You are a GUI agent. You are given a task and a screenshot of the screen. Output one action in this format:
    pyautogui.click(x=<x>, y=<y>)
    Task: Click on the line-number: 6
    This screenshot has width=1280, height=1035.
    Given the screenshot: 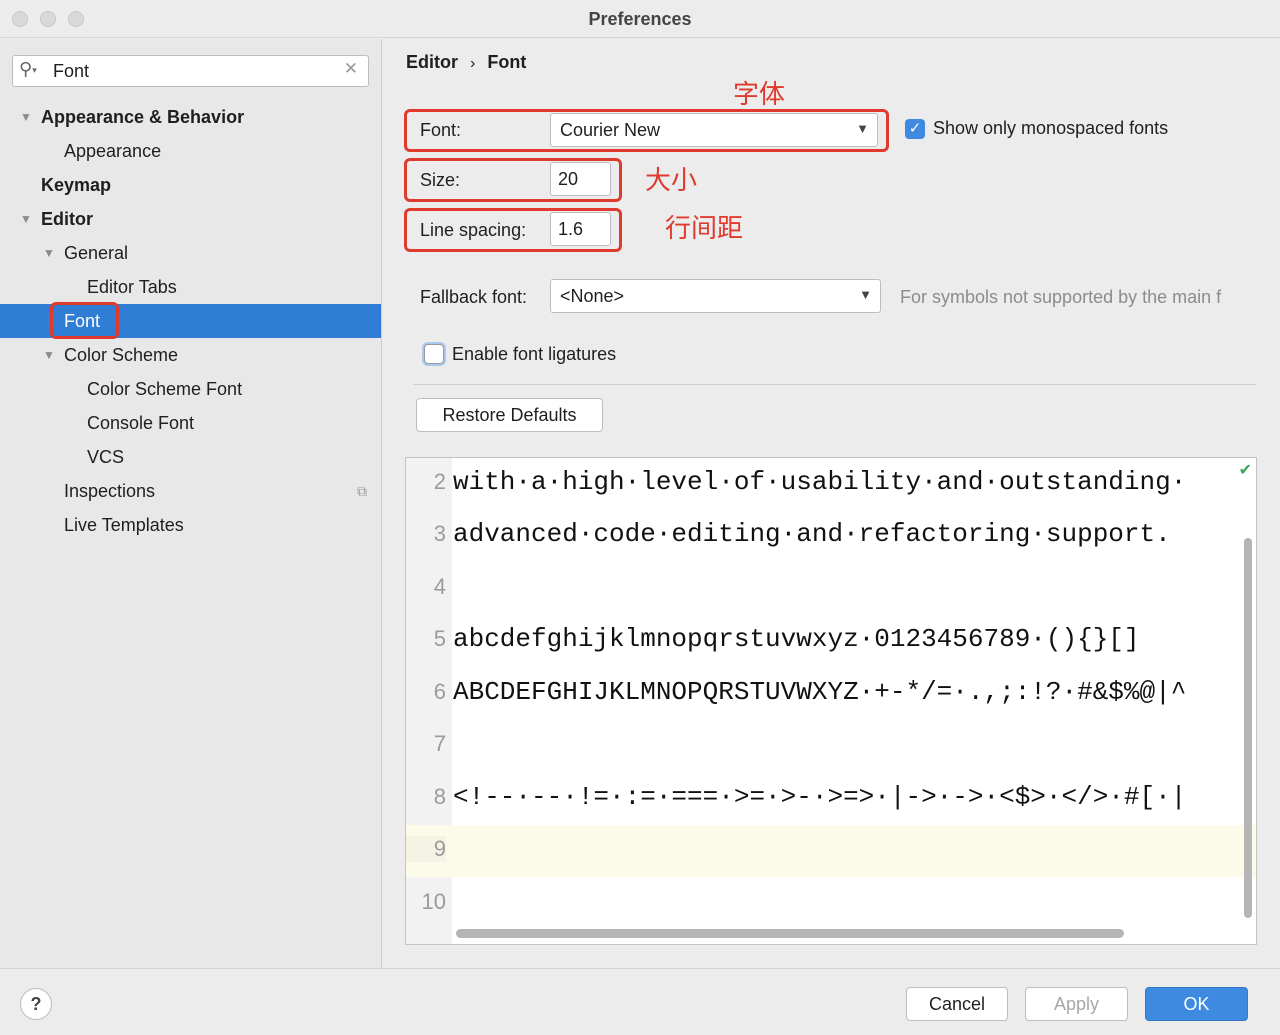 What is the action you would take?
    pyautogui.click(x=439, y=691)
    